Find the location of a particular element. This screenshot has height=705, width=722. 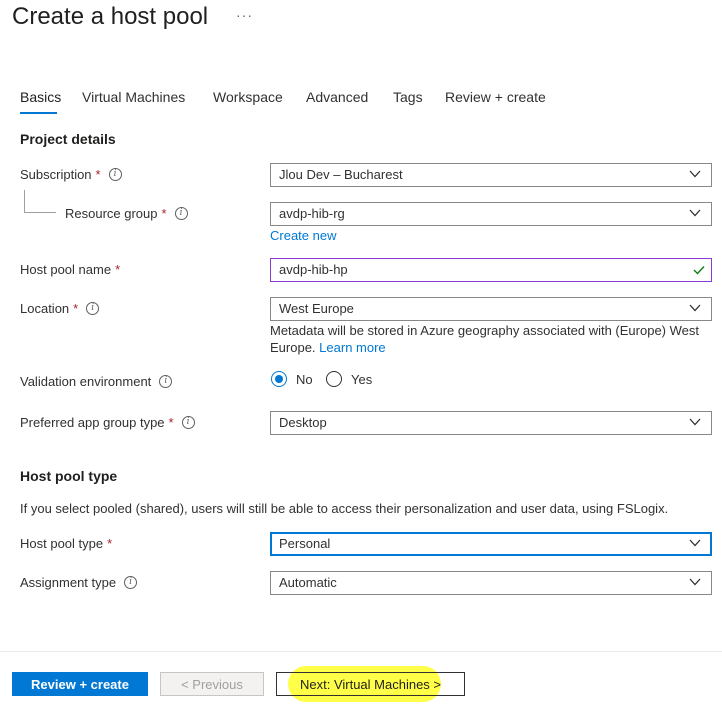

active-tab-indicator is located at coordinates (38, 113).